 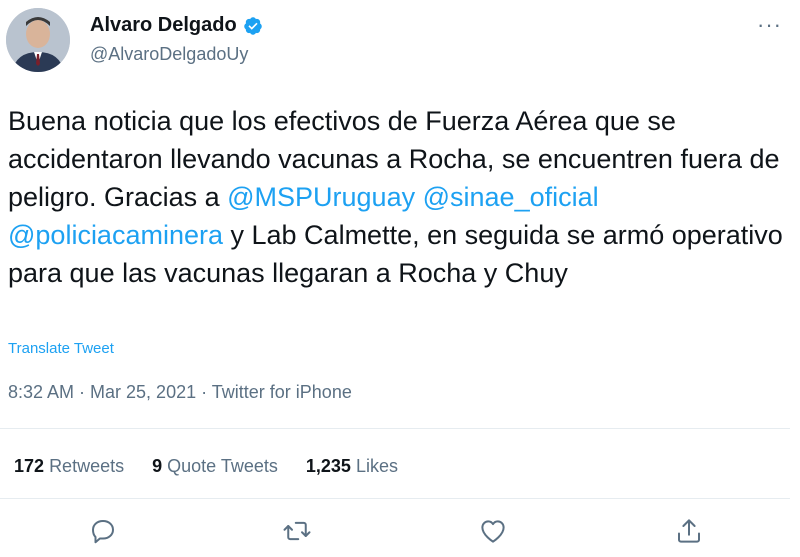 What do you see at coordinates (252, 25) in the screenshot?
I see `verified-badge-icon` at bounding box center [252, 25].